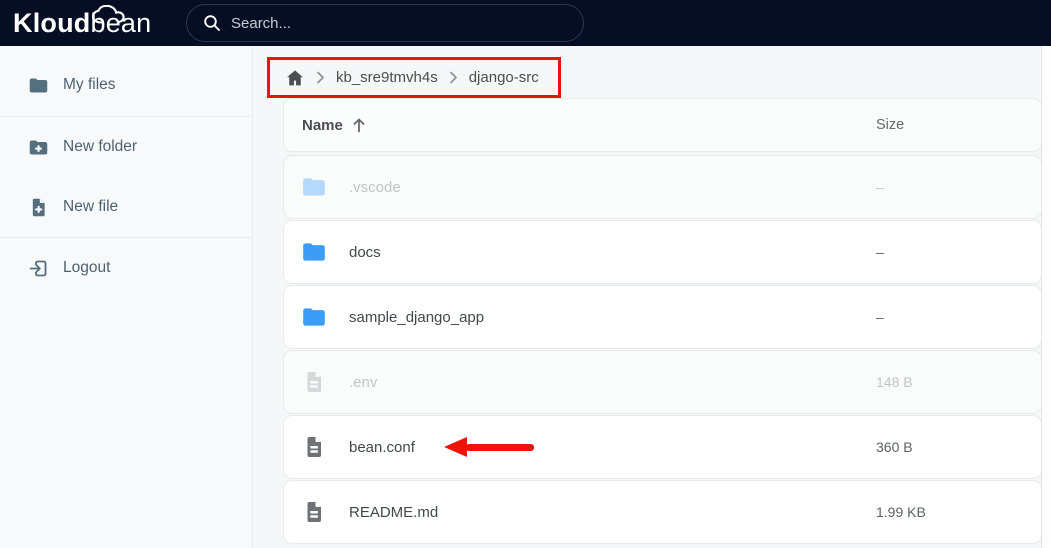  Describe the element at coordinates (365, 252) in the screenshot. I see `file-name: docs` at that location.